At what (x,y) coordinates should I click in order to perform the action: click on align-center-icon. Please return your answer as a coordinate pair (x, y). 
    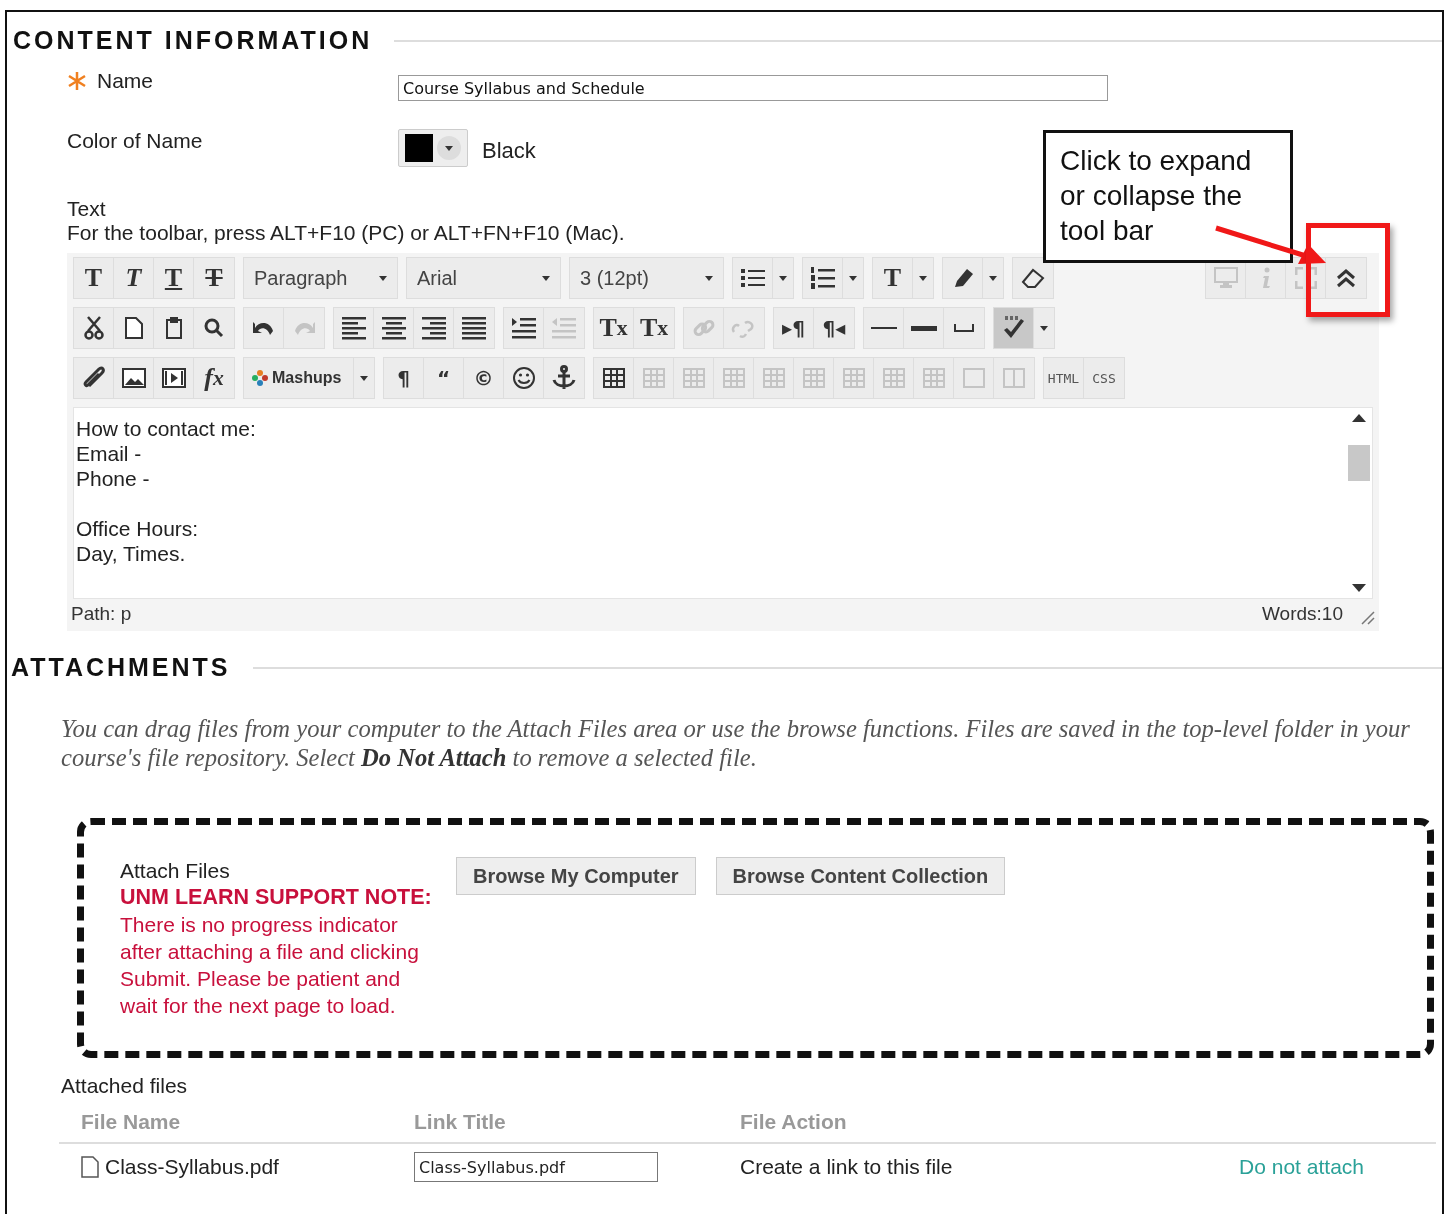
    Looking at the image, I should click on (393, 328).